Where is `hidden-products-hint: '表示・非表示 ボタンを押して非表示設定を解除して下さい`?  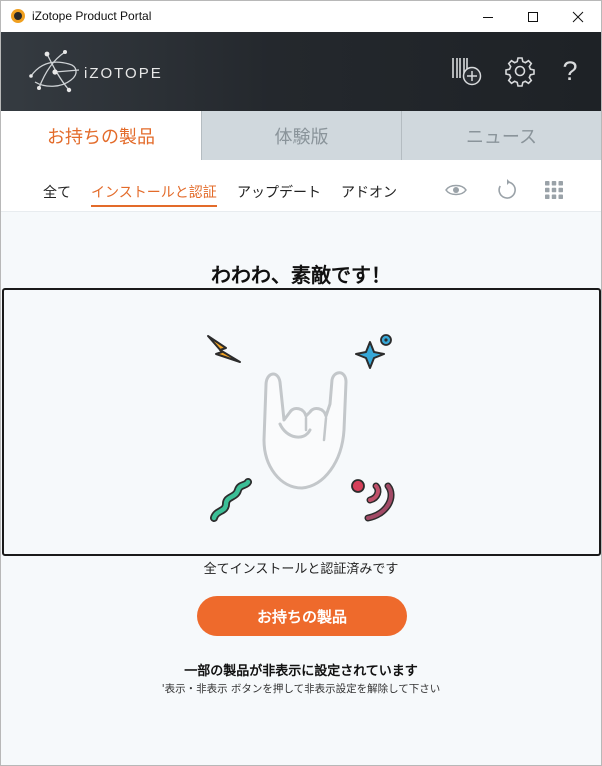
hidden-products-hint: '表示・非表示 ボタンを押して非表示設定を解除して下さい is located at coordinates (301, 689).